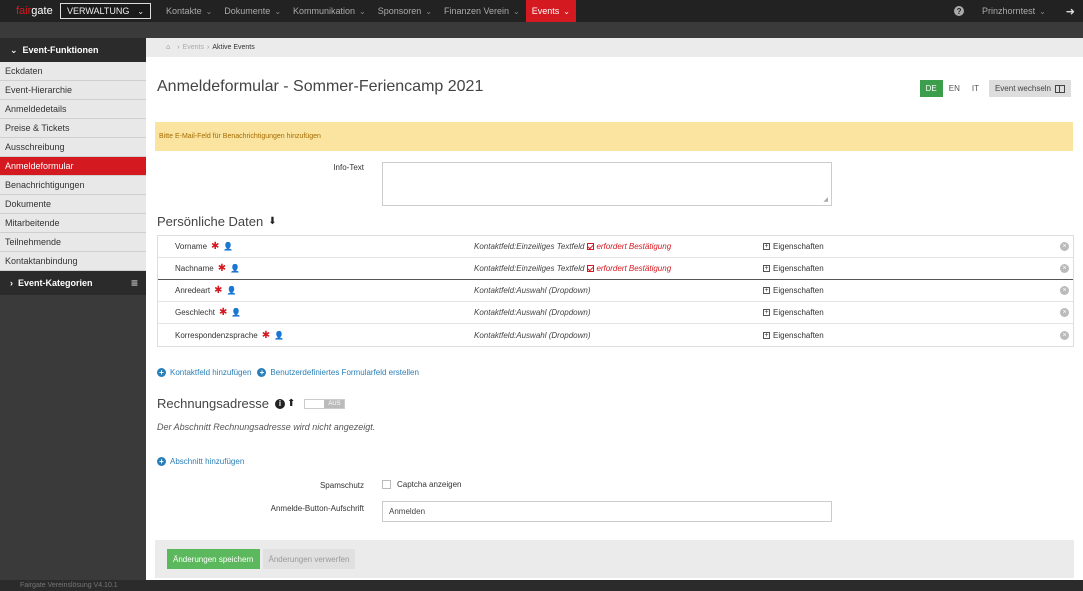  Describe the element at coordinates (73, 109) in the screenshot. I see `sidebar-item-anmeldedetails: Anmeldedetails` at that location.